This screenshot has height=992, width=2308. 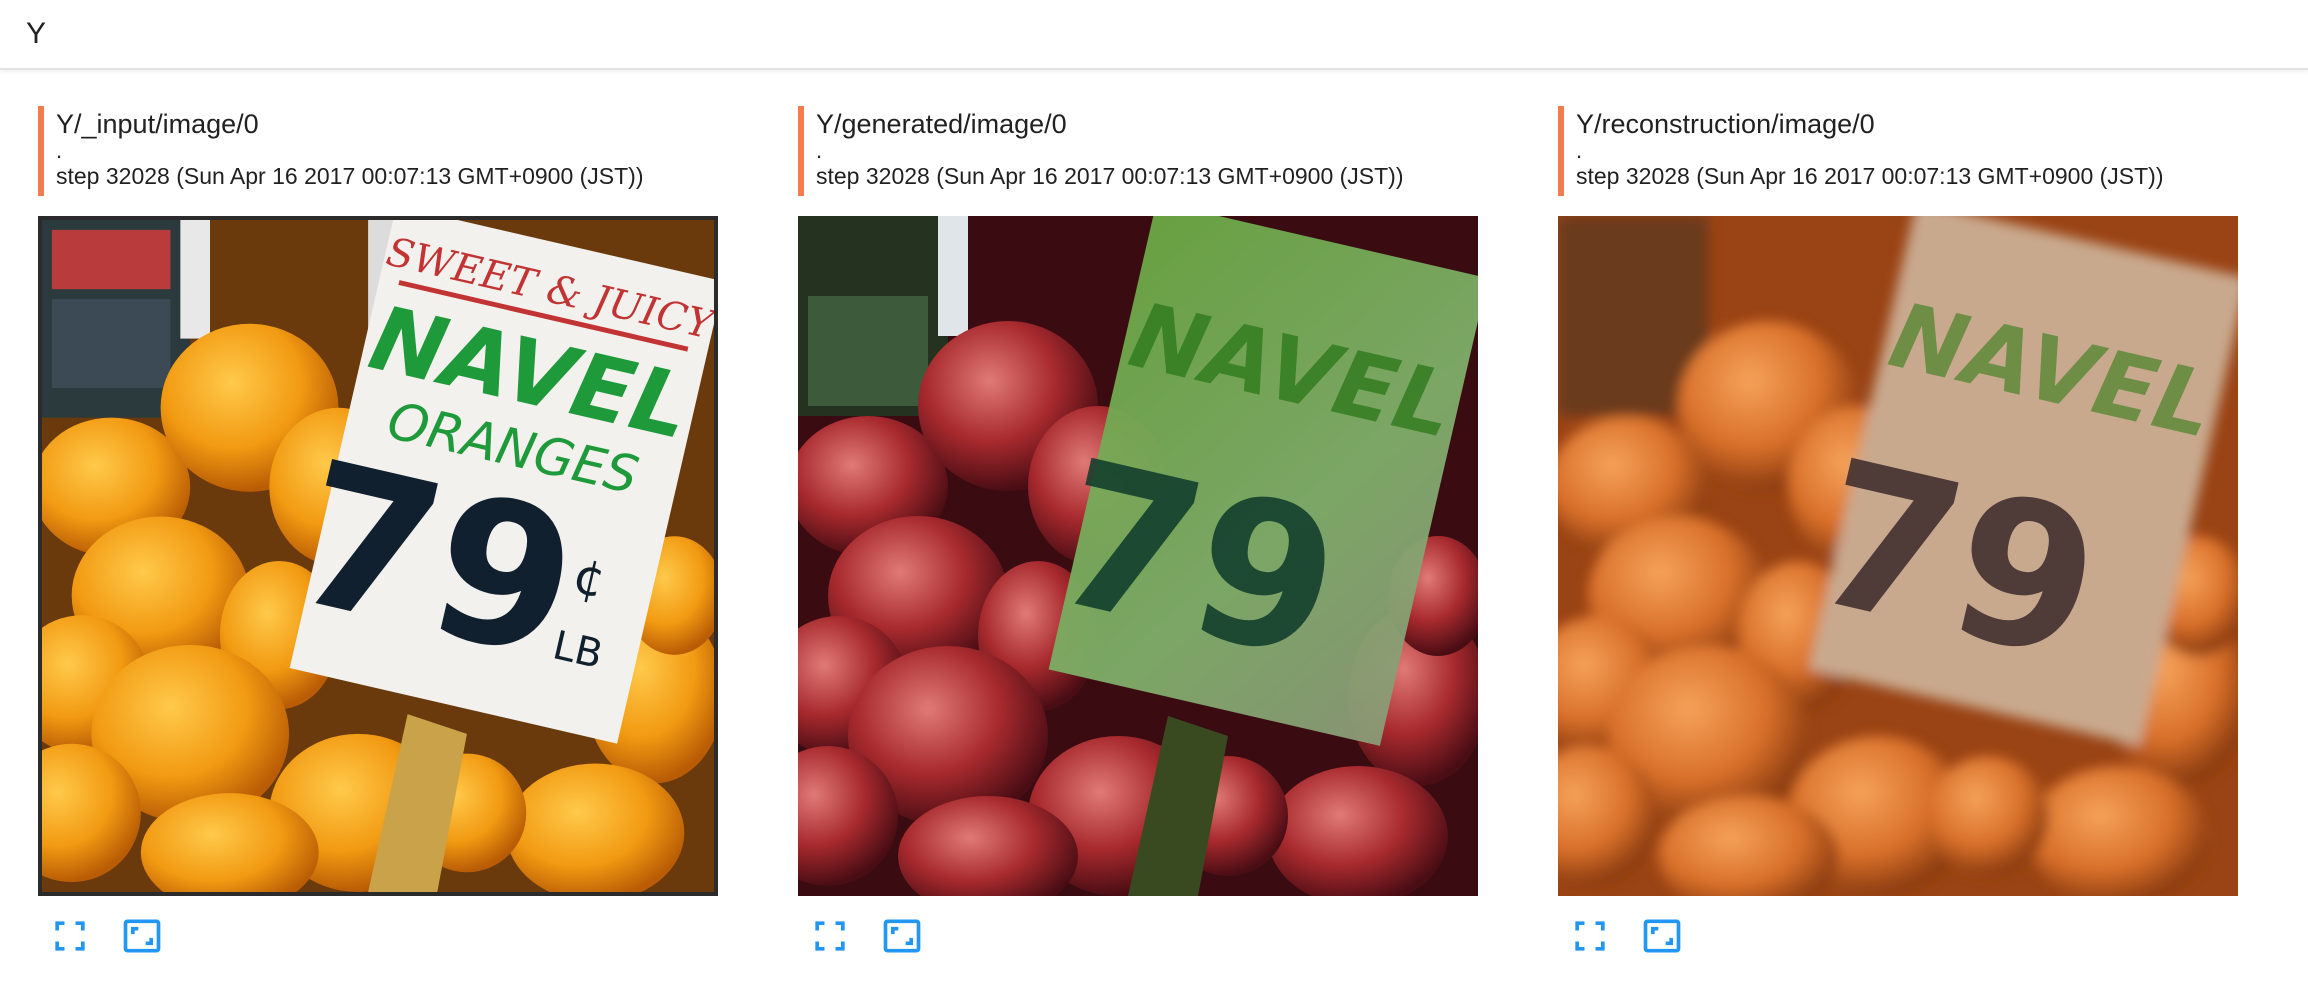 What do you see at coordinates (36, 33) in the screenshot?
I see `group-title: Y` at bounding box center [36, 33].